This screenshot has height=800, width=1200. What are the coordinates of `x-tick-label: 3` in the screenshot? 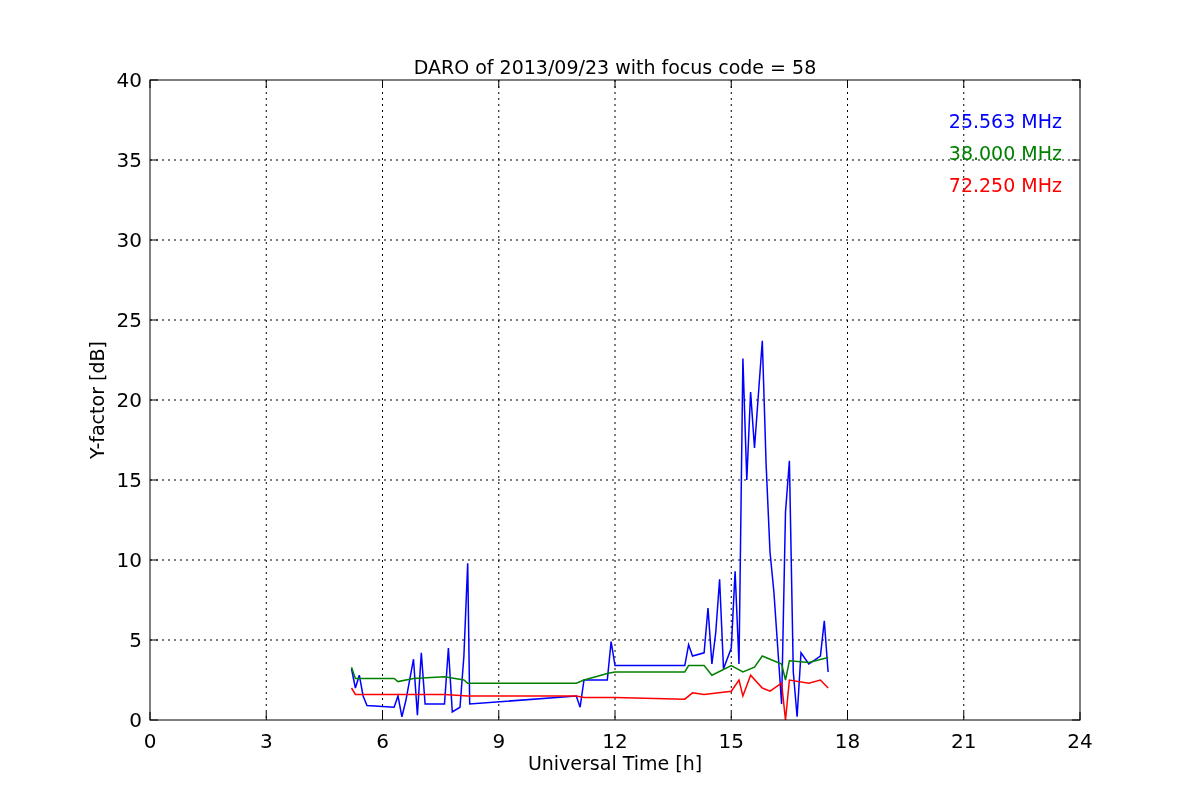 It's located at (266, 741).